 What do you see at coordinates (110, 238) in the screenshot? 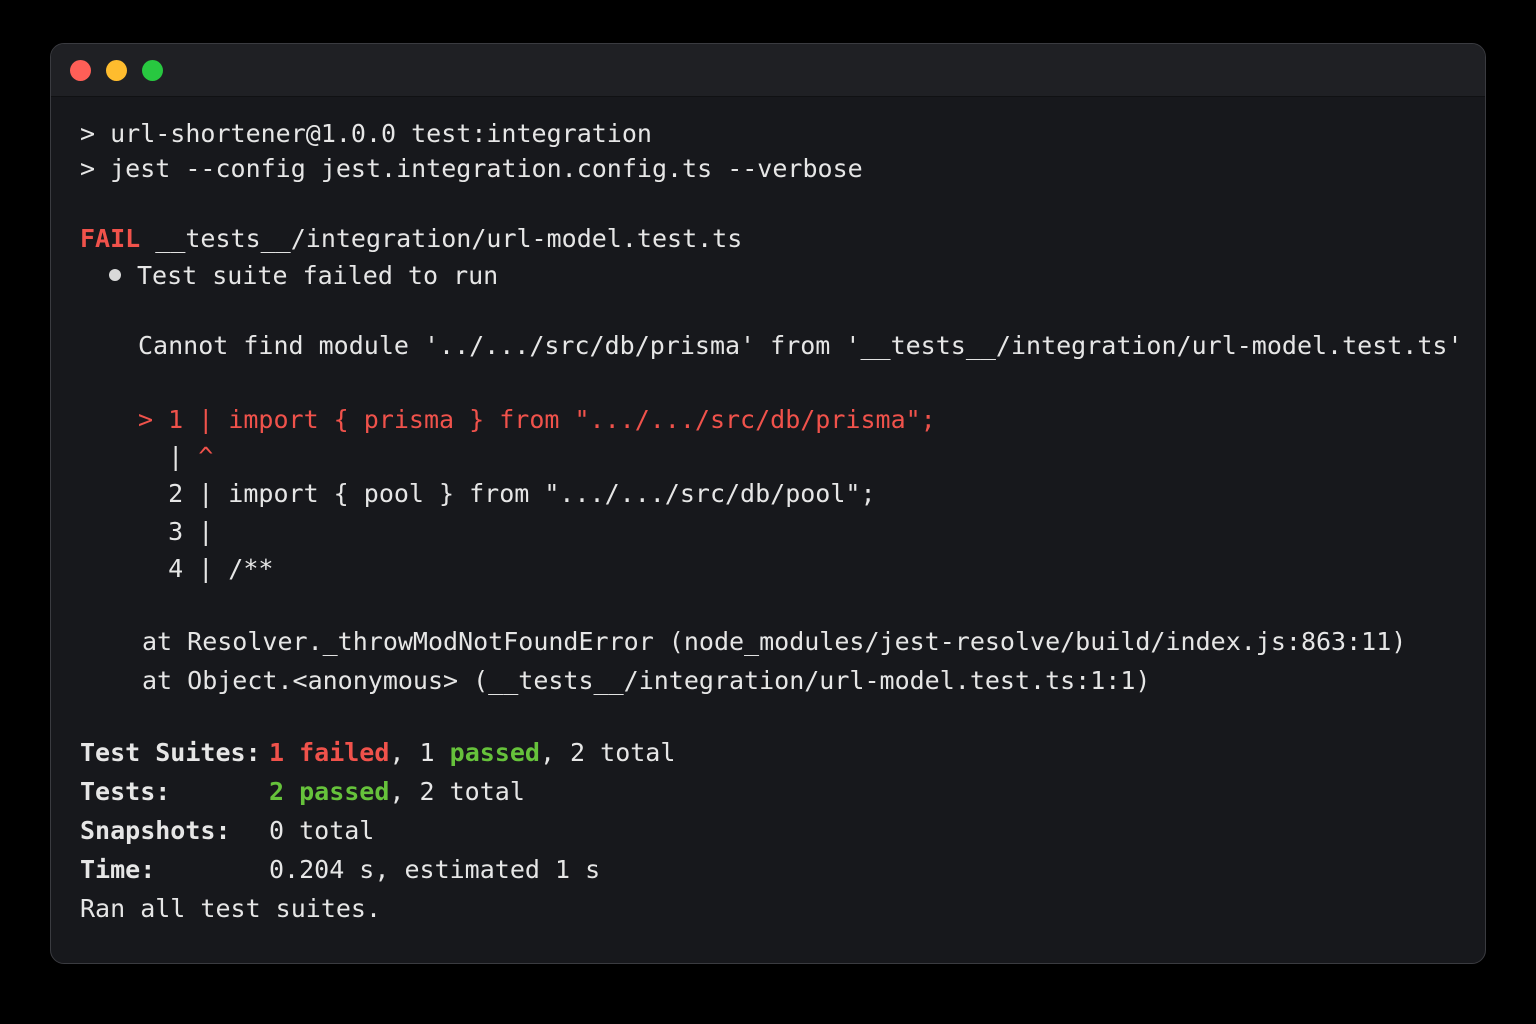
I see `fail-badge: FAIL` at bounding box center [110, 238].